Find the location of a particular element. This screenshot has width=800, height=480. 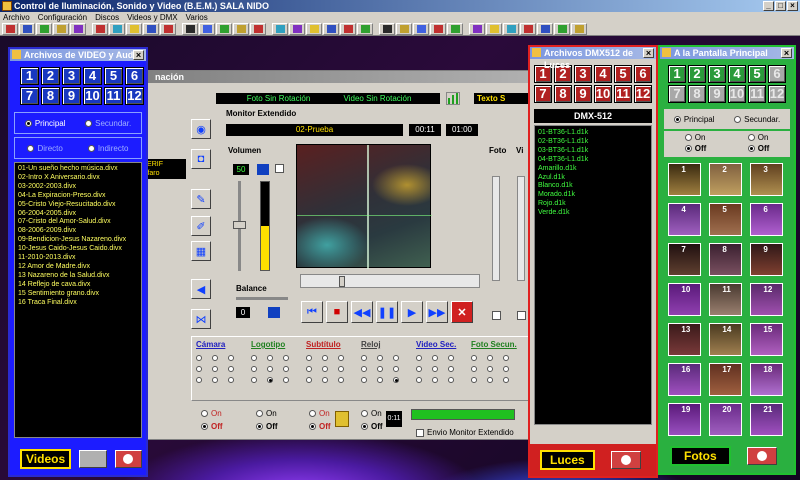

list-item: 11-2010-2013.divx is located at coordinates (78, 258).